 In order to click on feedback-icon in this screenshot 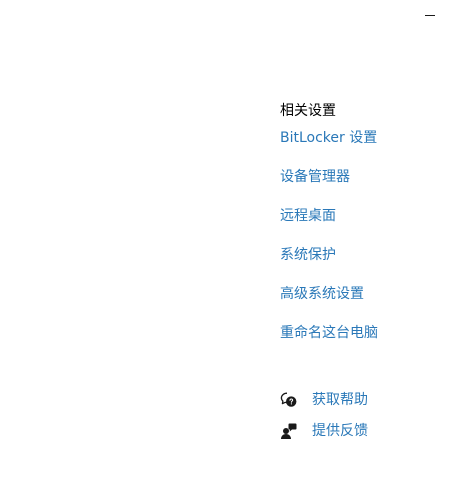, I will do `click(289, 431)`.